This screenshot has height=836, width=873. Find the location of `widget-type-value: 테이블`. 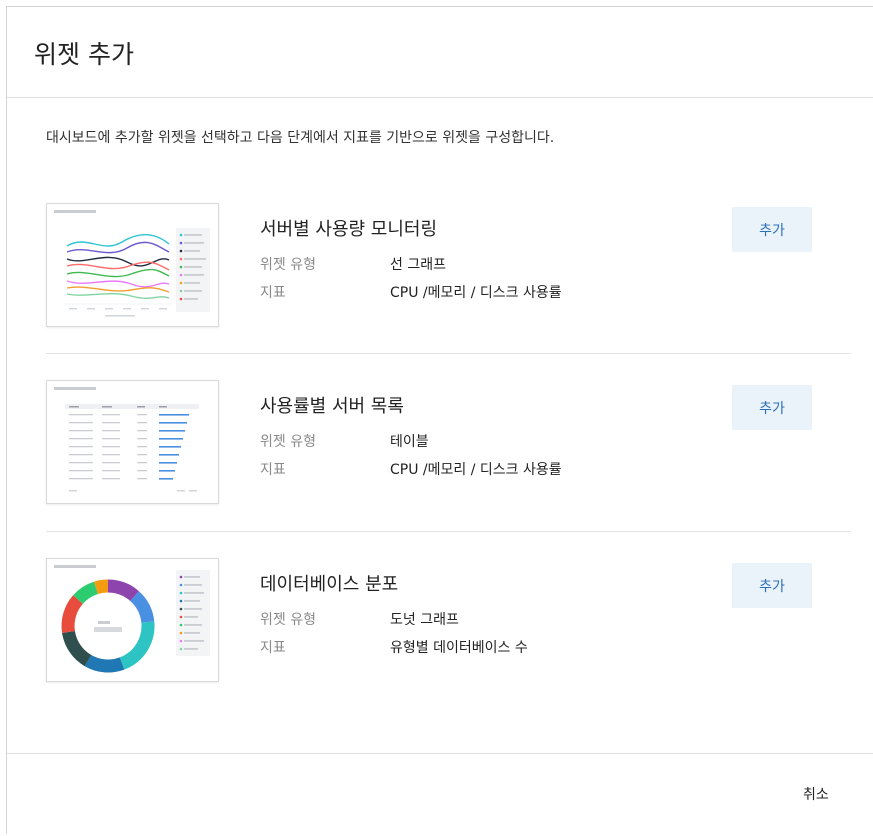

widget-type-value: 테이블 is located at coordinates (409, 442).